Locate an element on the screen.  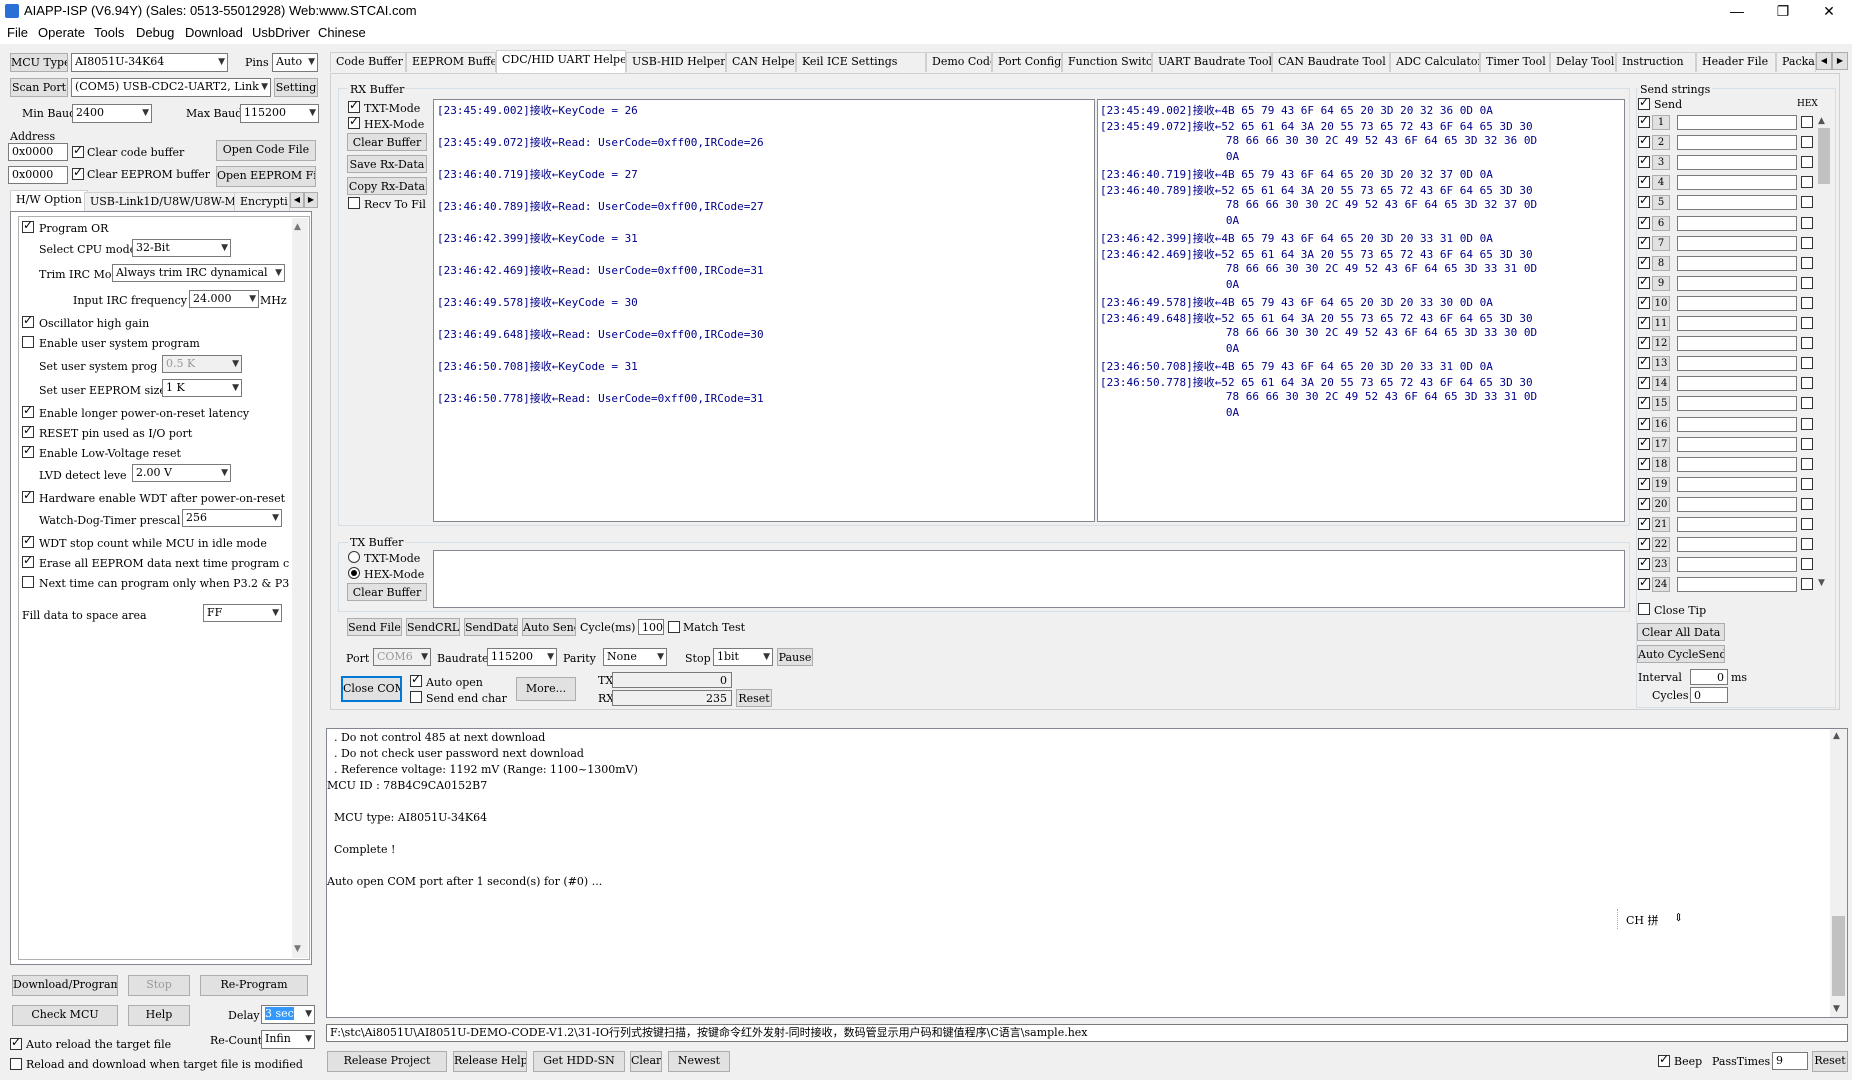
send-data-button: SendData is located at coordinates (491, 627).